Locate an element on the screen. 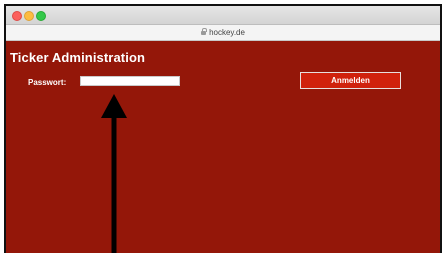 The height and width of the screenshot is (253, 446). arrow-head is located at coordinates (114, 106).